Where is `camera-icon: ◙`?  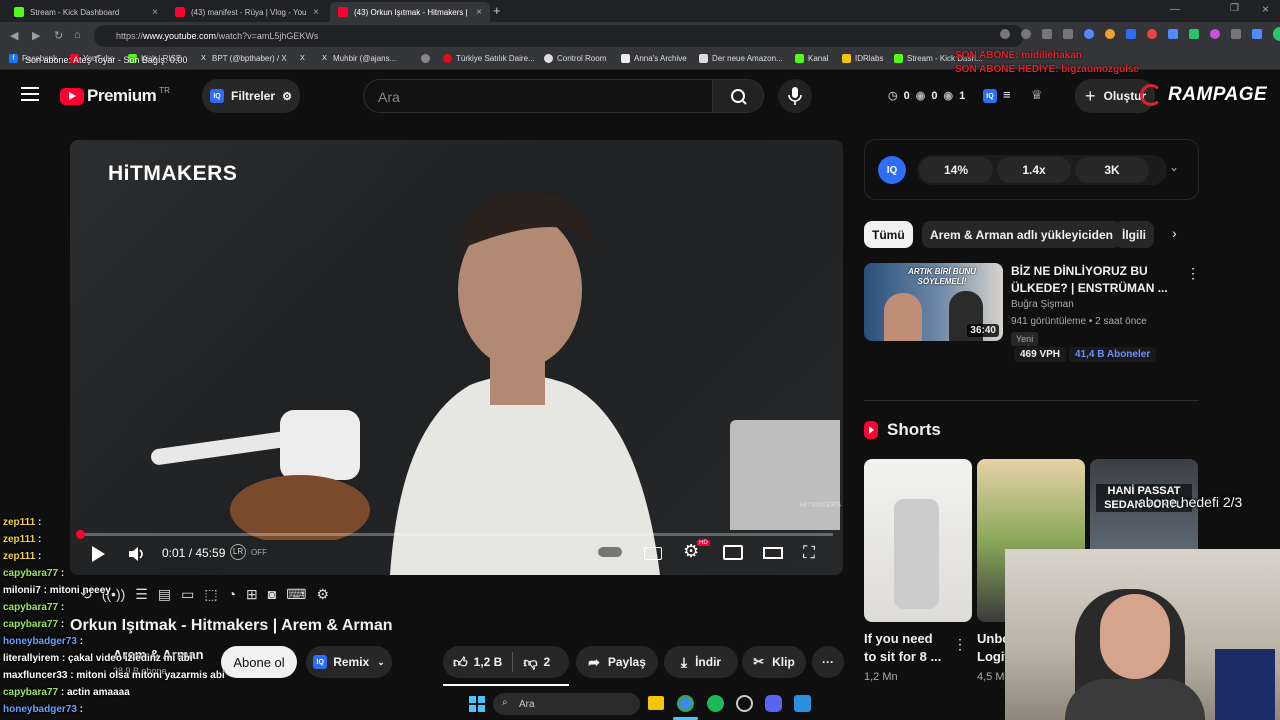
camera-icon: ◙ is located at coordinates (272, 594).